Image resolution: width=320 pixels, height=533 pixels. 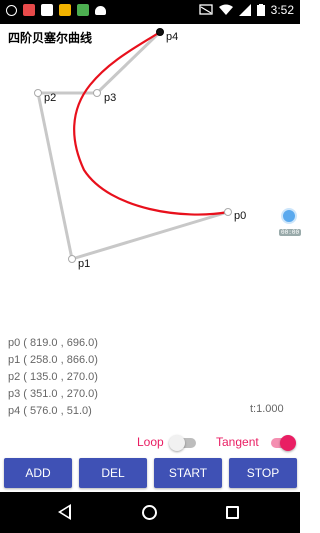 I want to click on point-p3-handle, so click(x=97, y=93).